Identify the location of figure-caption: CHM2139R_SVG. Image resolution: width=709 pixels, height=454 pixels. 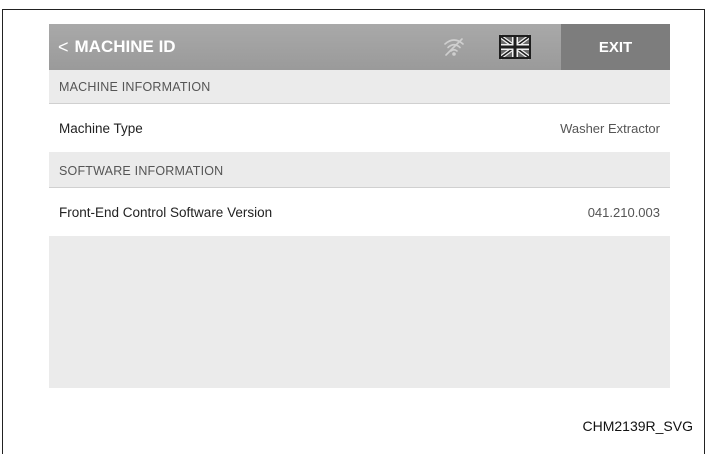
(638, 426).